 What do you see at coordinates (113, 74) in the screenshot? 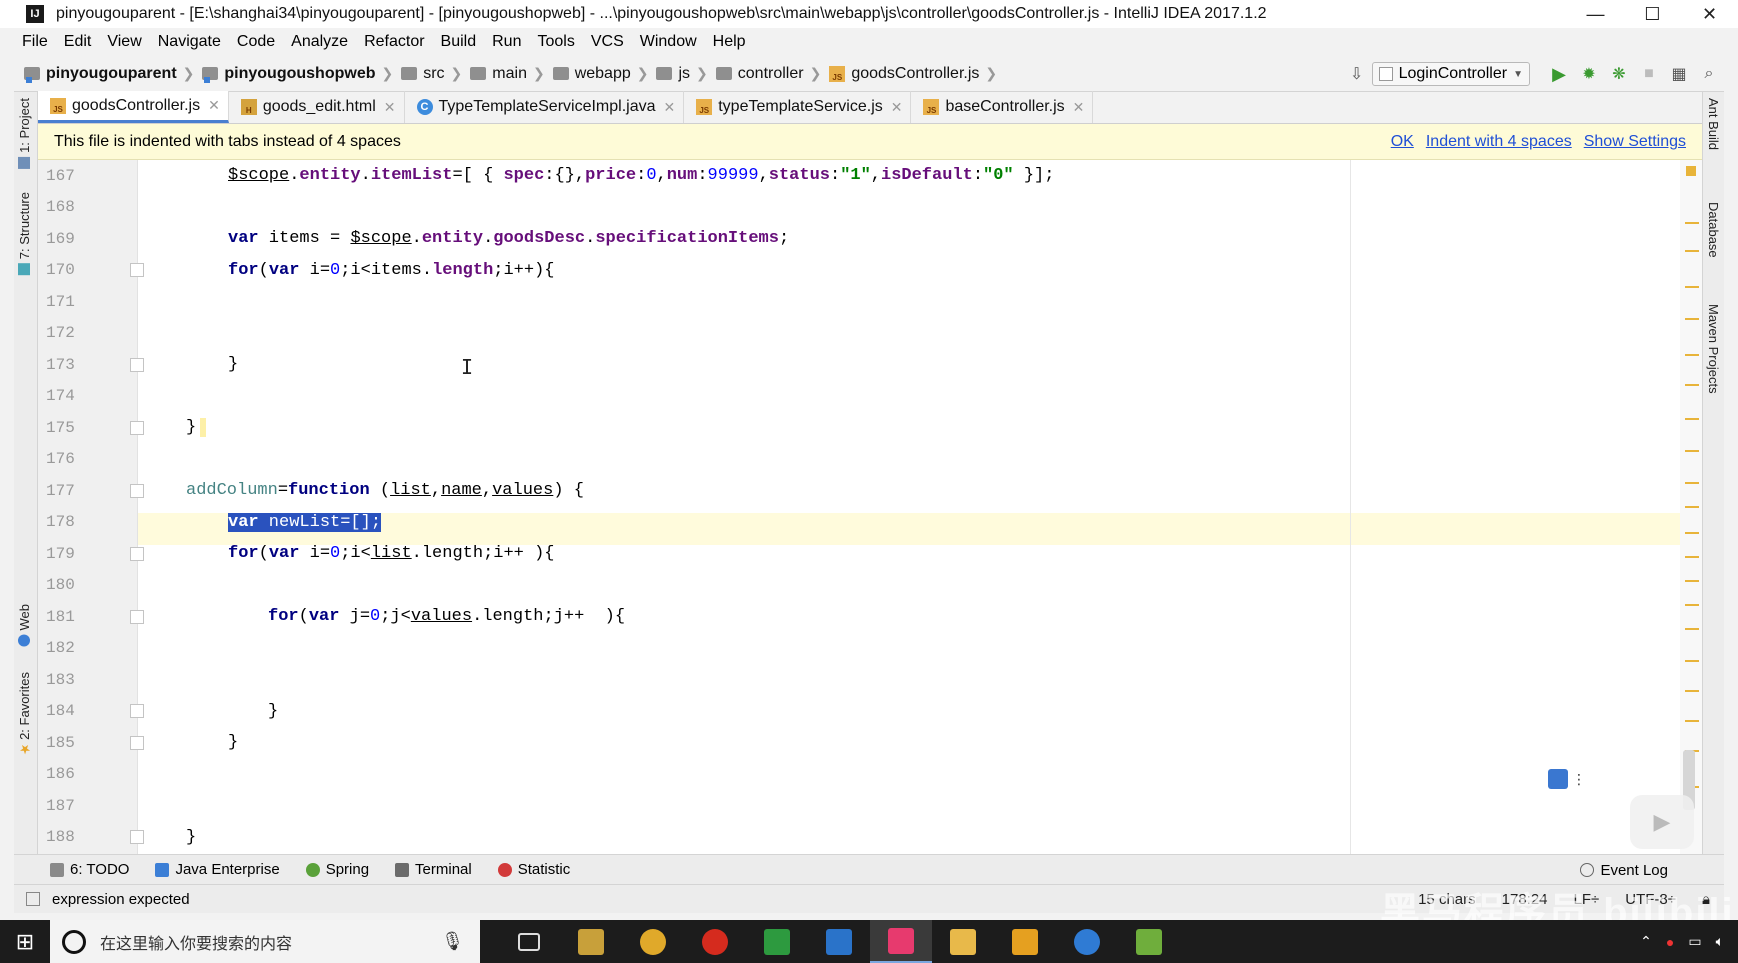
I see `breadcrumb-item: pinyougouparent ❯` at bounding box center [113, 74].